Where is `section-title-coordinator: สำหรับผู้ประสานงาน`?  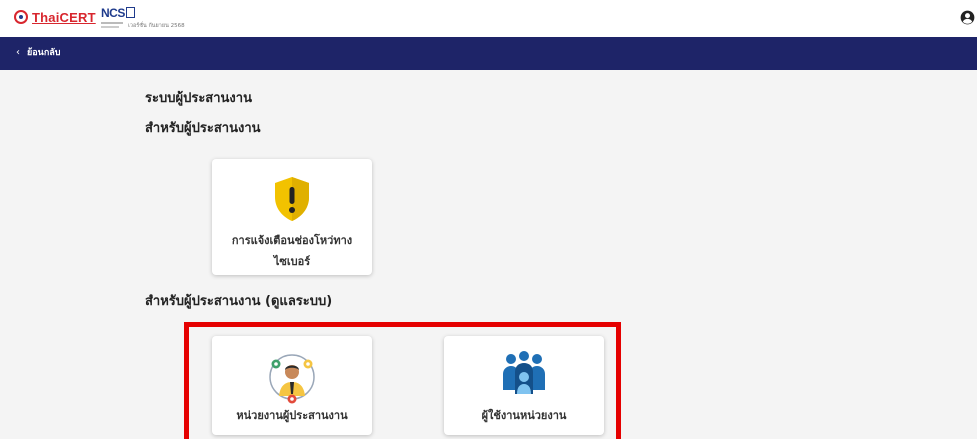 section-title-coordinator: สำหรับผู้ประสานงาน is located at coordinates (203, 128).